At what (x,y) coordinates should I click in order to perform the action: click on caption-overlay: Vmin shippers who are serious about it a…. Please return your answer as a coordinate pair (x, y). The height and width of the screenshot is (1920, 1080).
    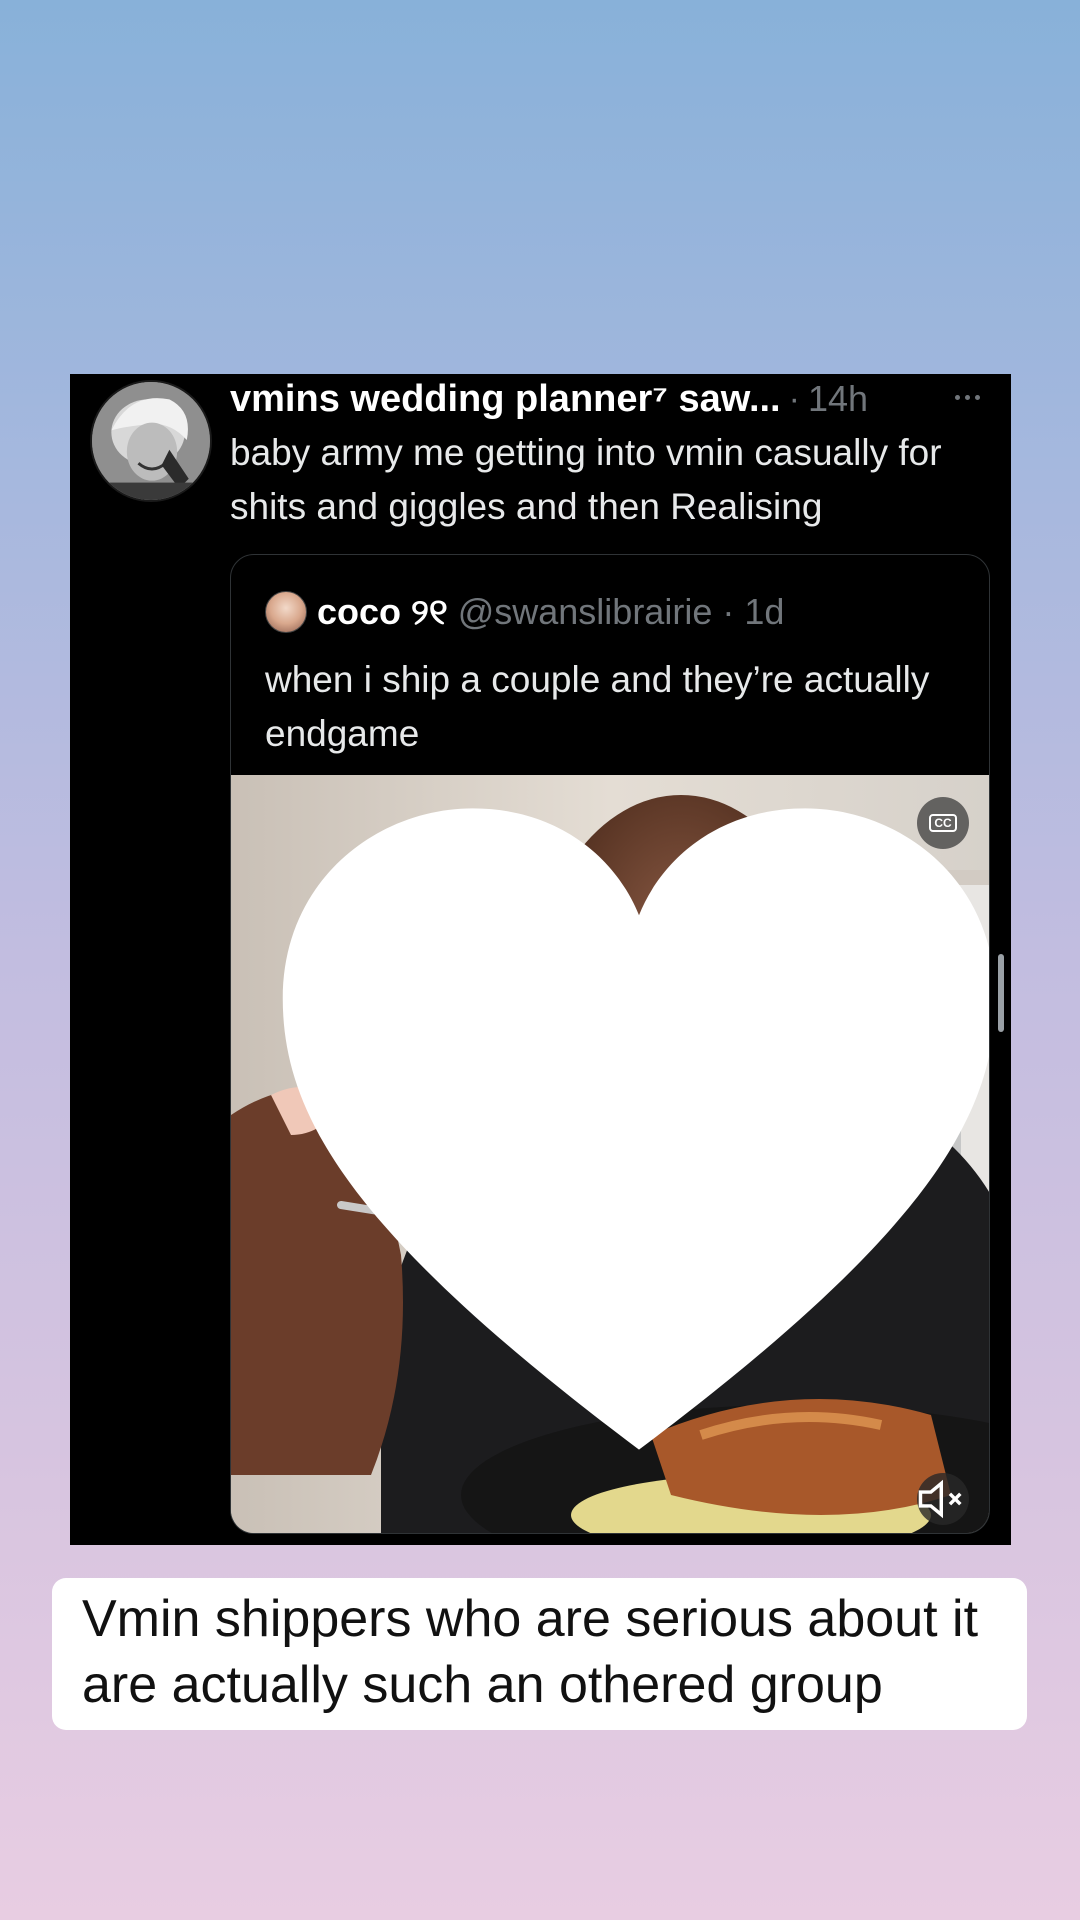
    Looking at the image, I should click on (539, 1654).